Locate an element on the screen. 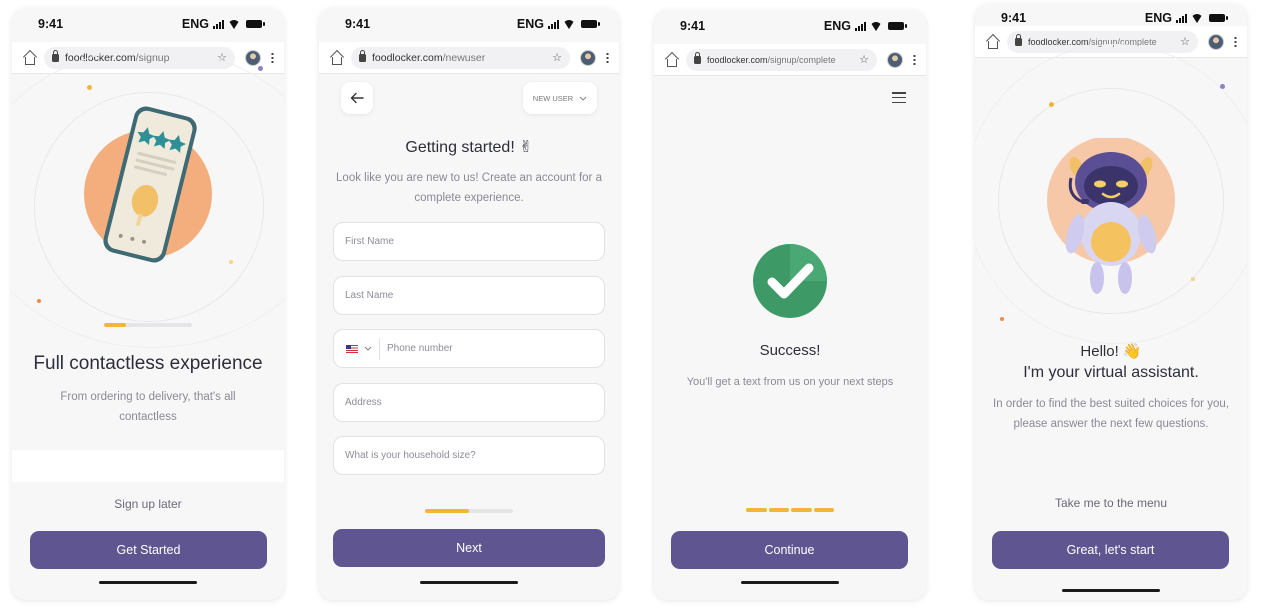 This screenshot has height=608, width=1266. robot-illustration is located at coordinates (1111, 216).